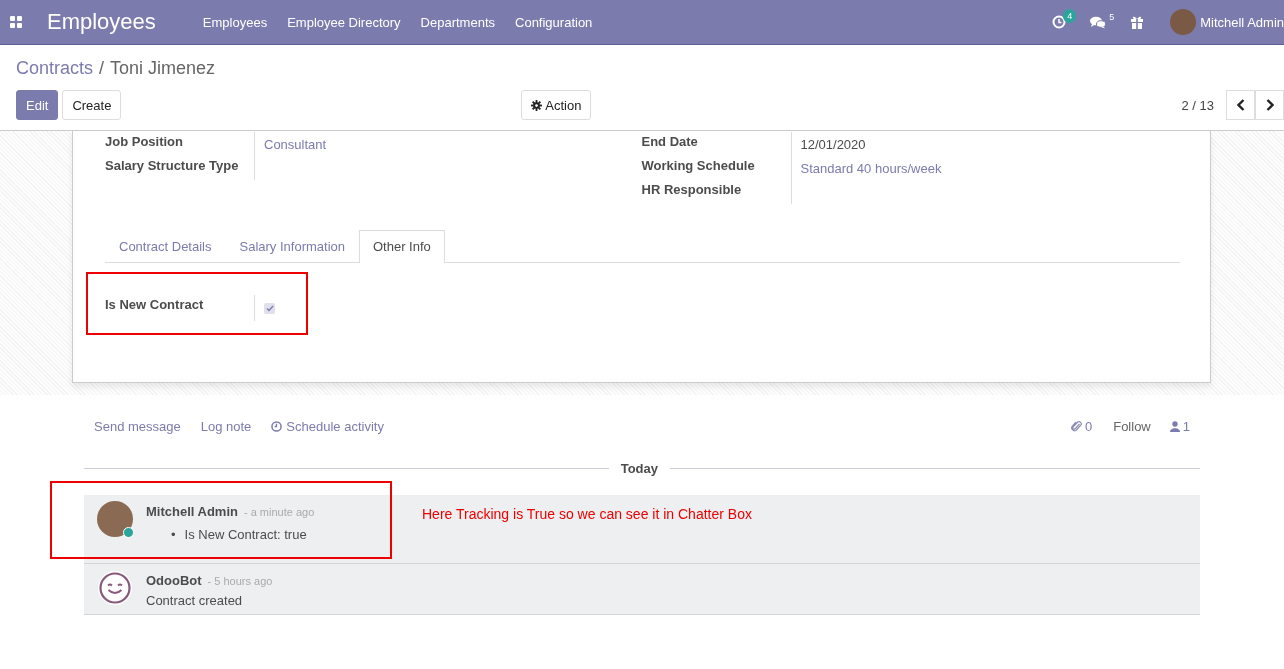  Describe the element at coordinates (1076, 426) in the screenshot. I see `paperclip-icon` at that location.